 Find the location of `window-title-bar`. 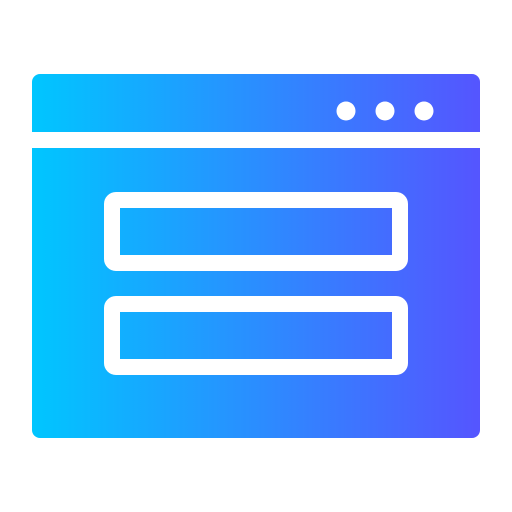

window-title-bar is located at coordinates (256, 103).